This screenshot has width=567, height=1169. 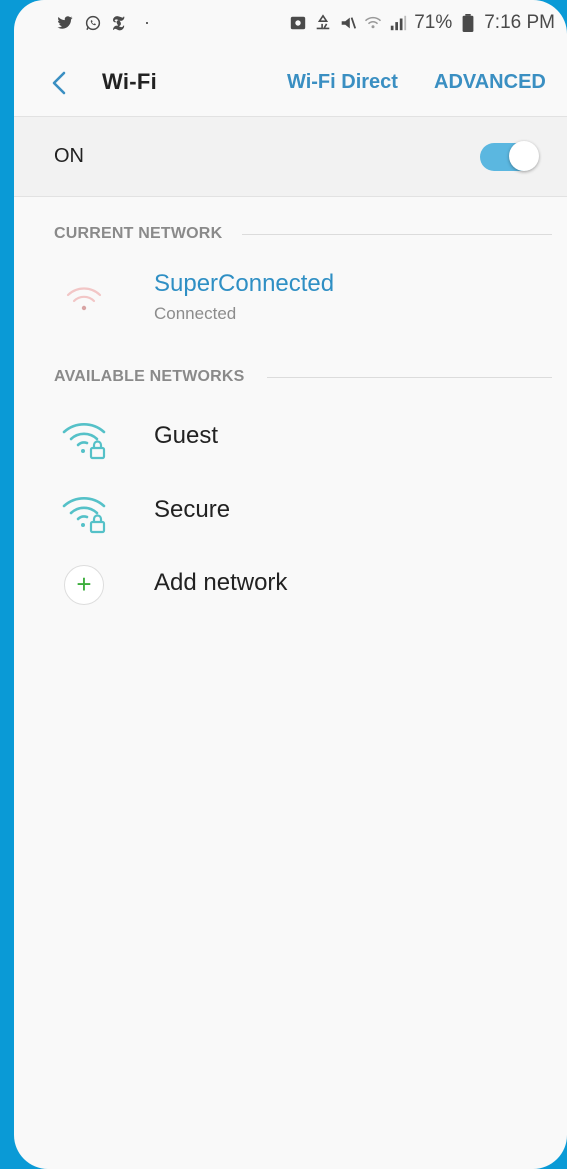 What do you see at coordinates (93, 22) in the screenshot?
I see `whatsapp-icon` at bounding box center [93, 22].